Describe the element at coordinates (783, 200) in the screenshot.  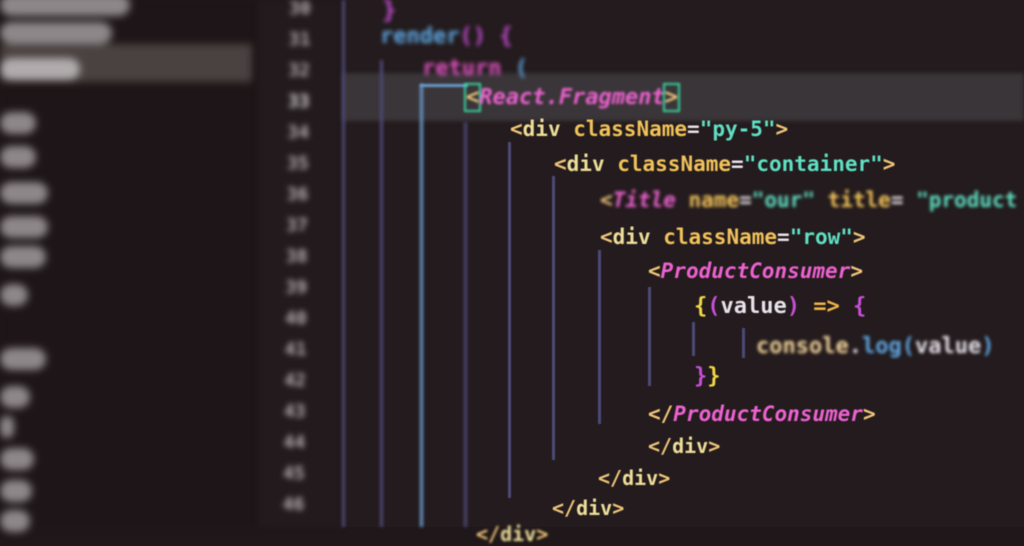
I see `code-token: "our"` at that location.